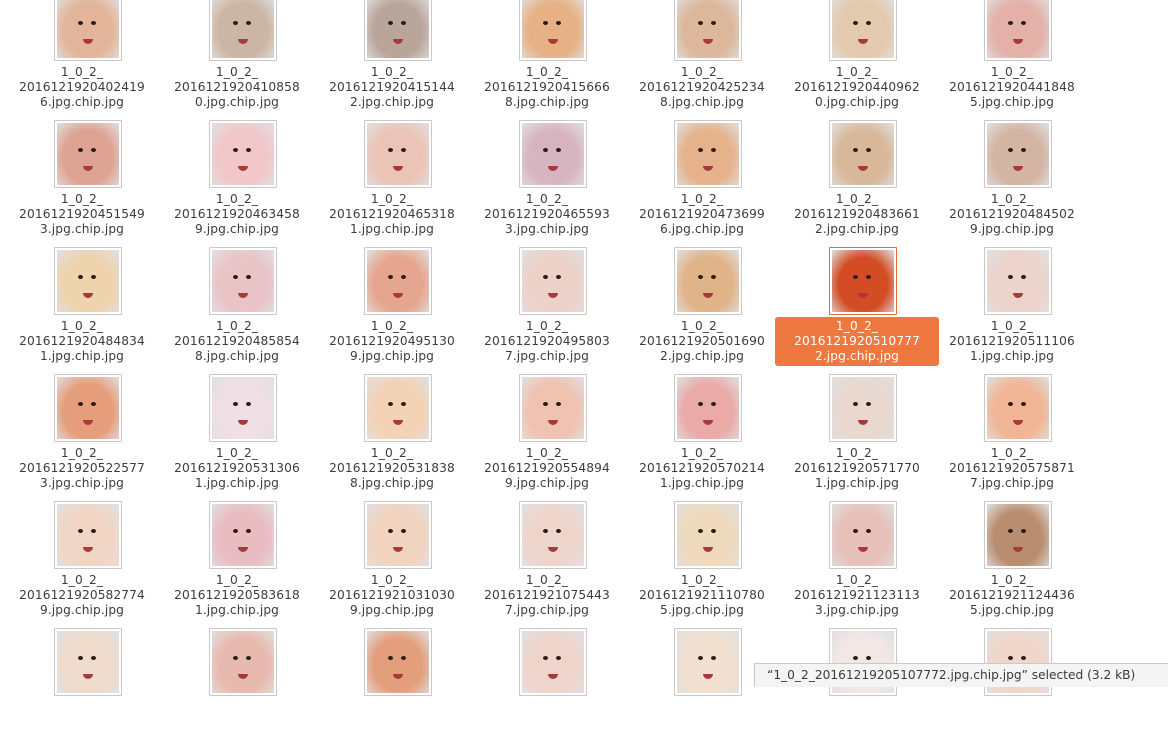 This screenshot has height=755, width=1168. What do you see at coordinates (1012, 341) in the screenshot?
I see `file-name-label: 1_0_2_ 2016121920511106 1.jpg.chip.jpg` at bounding box center [1012, 341].